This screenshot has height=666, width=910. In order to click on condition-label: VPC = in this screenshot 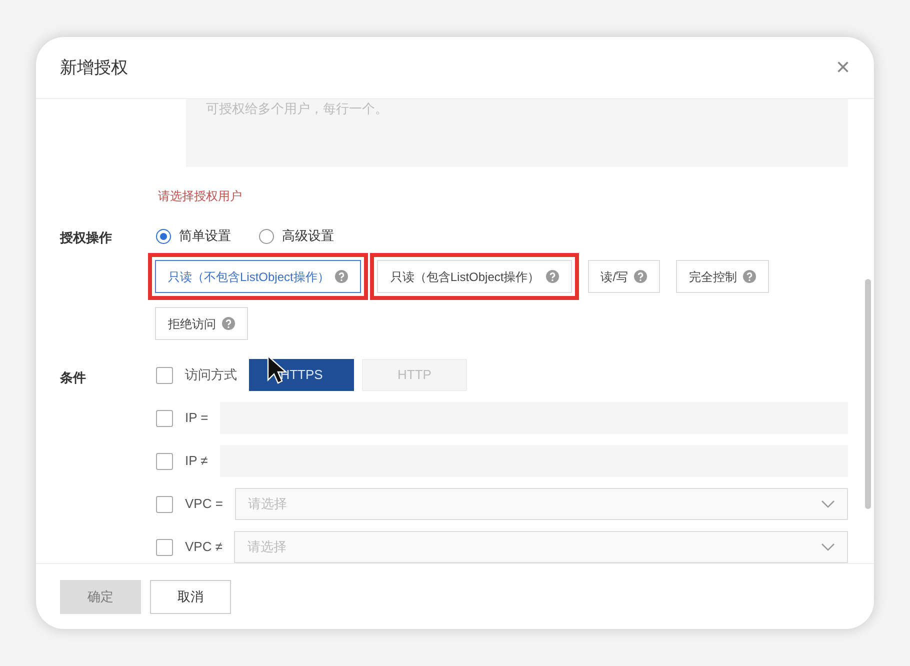, I will do `click(204, 504)`.